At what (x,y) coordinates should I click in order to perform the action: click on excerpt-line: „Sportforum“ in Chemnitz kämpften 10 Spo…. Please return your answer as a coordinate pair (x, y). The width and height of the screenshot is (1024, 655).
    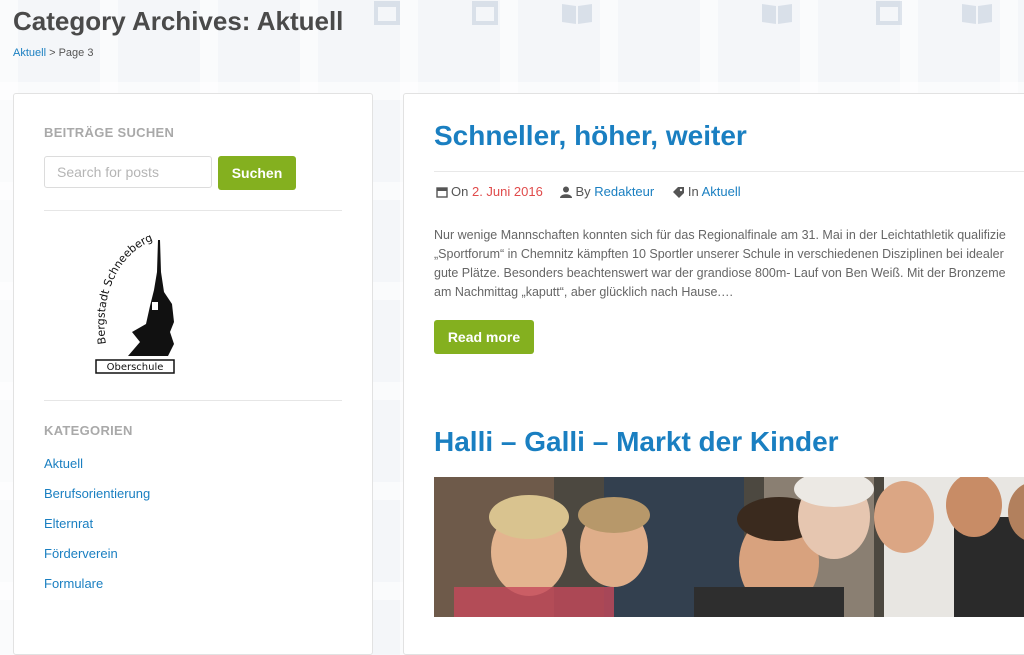
    Looking at the image, I should click on (719, 254).